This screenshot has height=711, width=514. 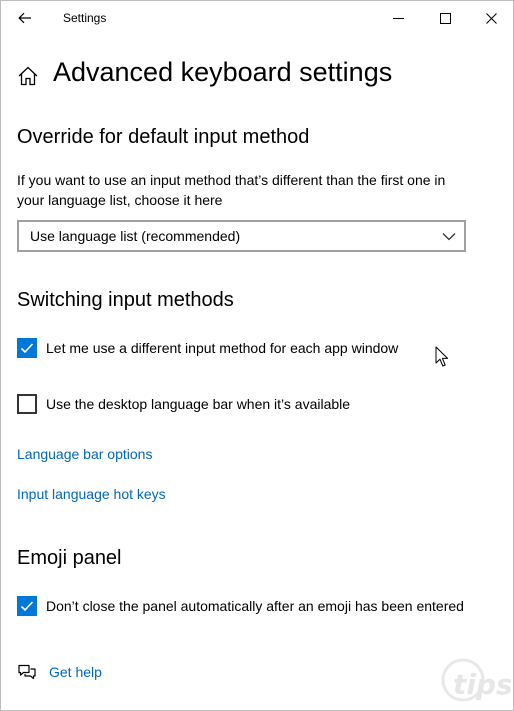 I want to click on close-button, so click(x=490, y=18).